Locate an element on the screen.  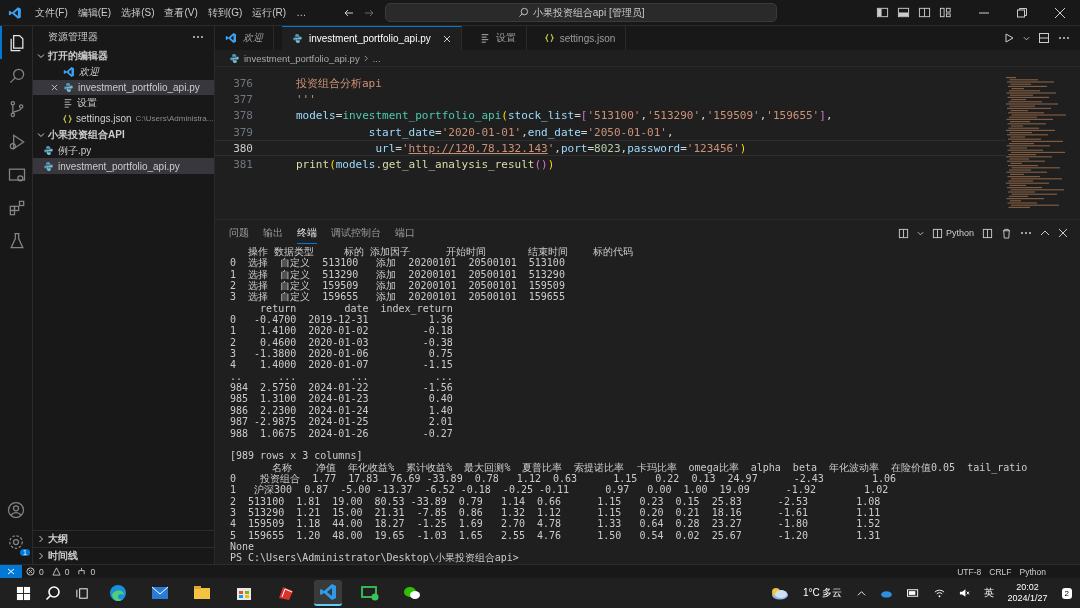
terminal-line: 986 2.2300 2024-01-24 1.40 is located at coordinates (342, 410).